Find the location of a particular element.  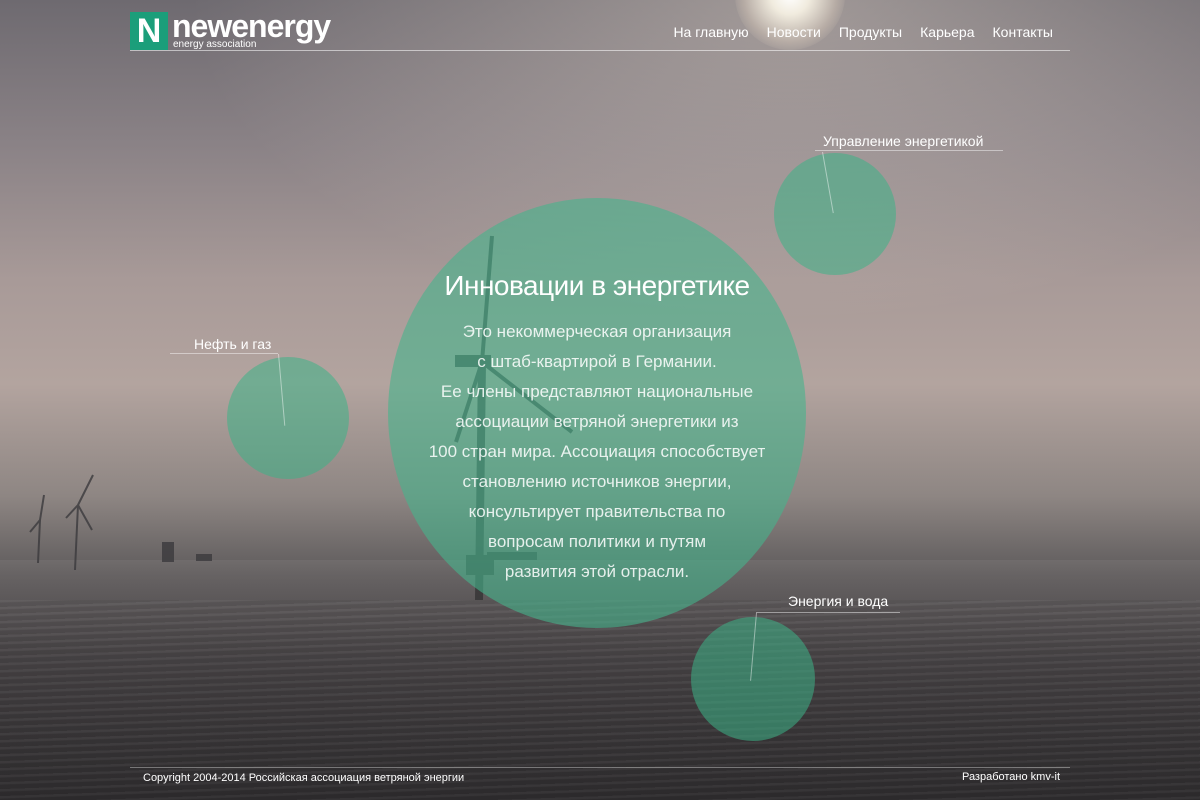

topic-label-energy-water: Энергия и вода is located at coordinates (838, 601).